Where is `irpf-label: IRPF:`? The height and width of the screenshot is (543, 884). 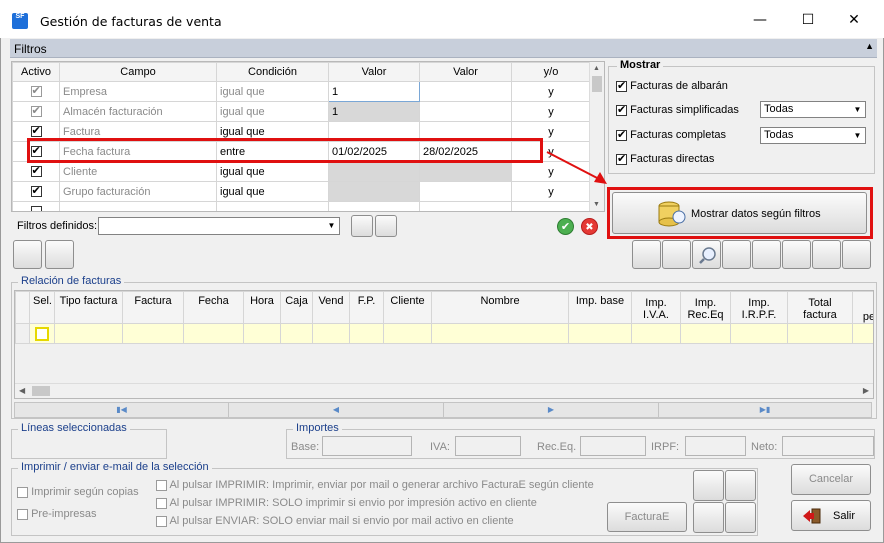 irpf-label: IRPF: is located at coordinates (665, 447).